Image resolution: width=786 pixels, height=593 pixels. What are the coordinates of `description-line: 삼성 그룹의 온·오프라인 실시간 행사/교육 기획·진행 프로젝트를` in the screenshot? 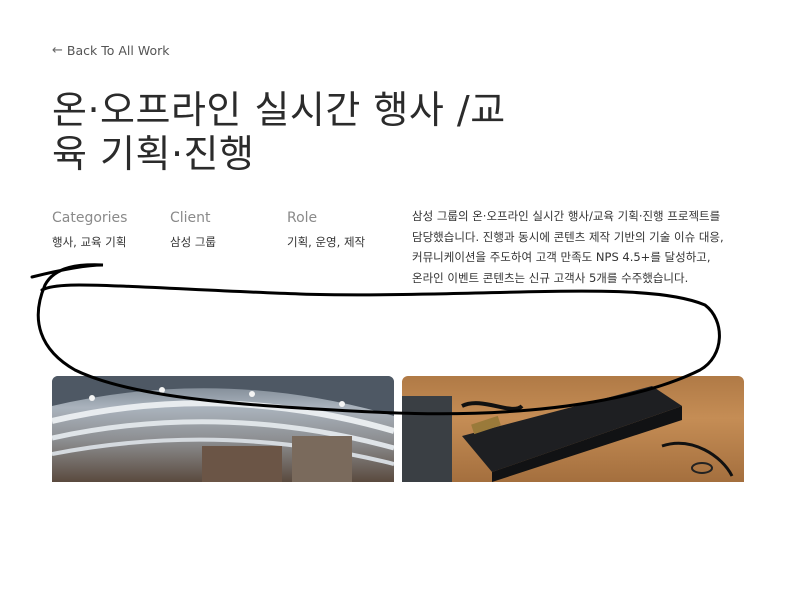 It's located at (566, 216).